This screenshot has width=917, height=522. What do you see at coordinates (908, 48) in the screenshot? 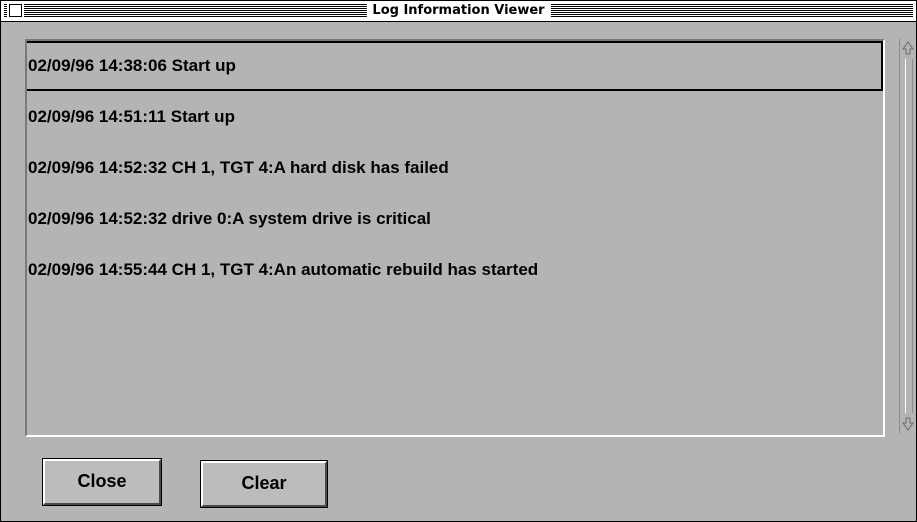
I see `scroll-up-arrow-icon` at bounding box center [908, 48].